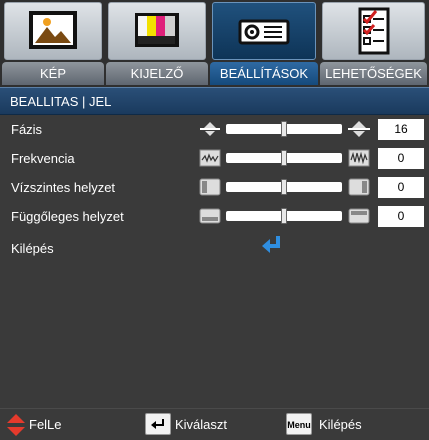  Describe the element at coordinates (67, 216) in the screenshot. I see `setting-label: Függőleges helyzet` at that location.